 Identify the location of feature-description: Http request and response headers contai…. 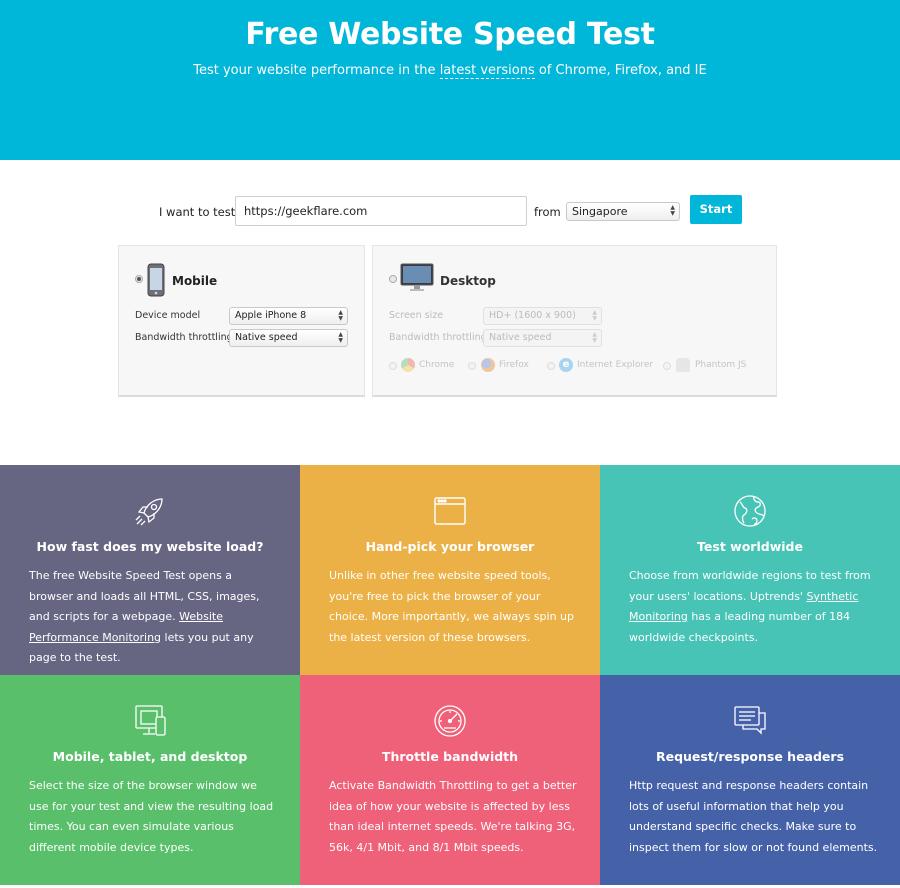
(754, 817).